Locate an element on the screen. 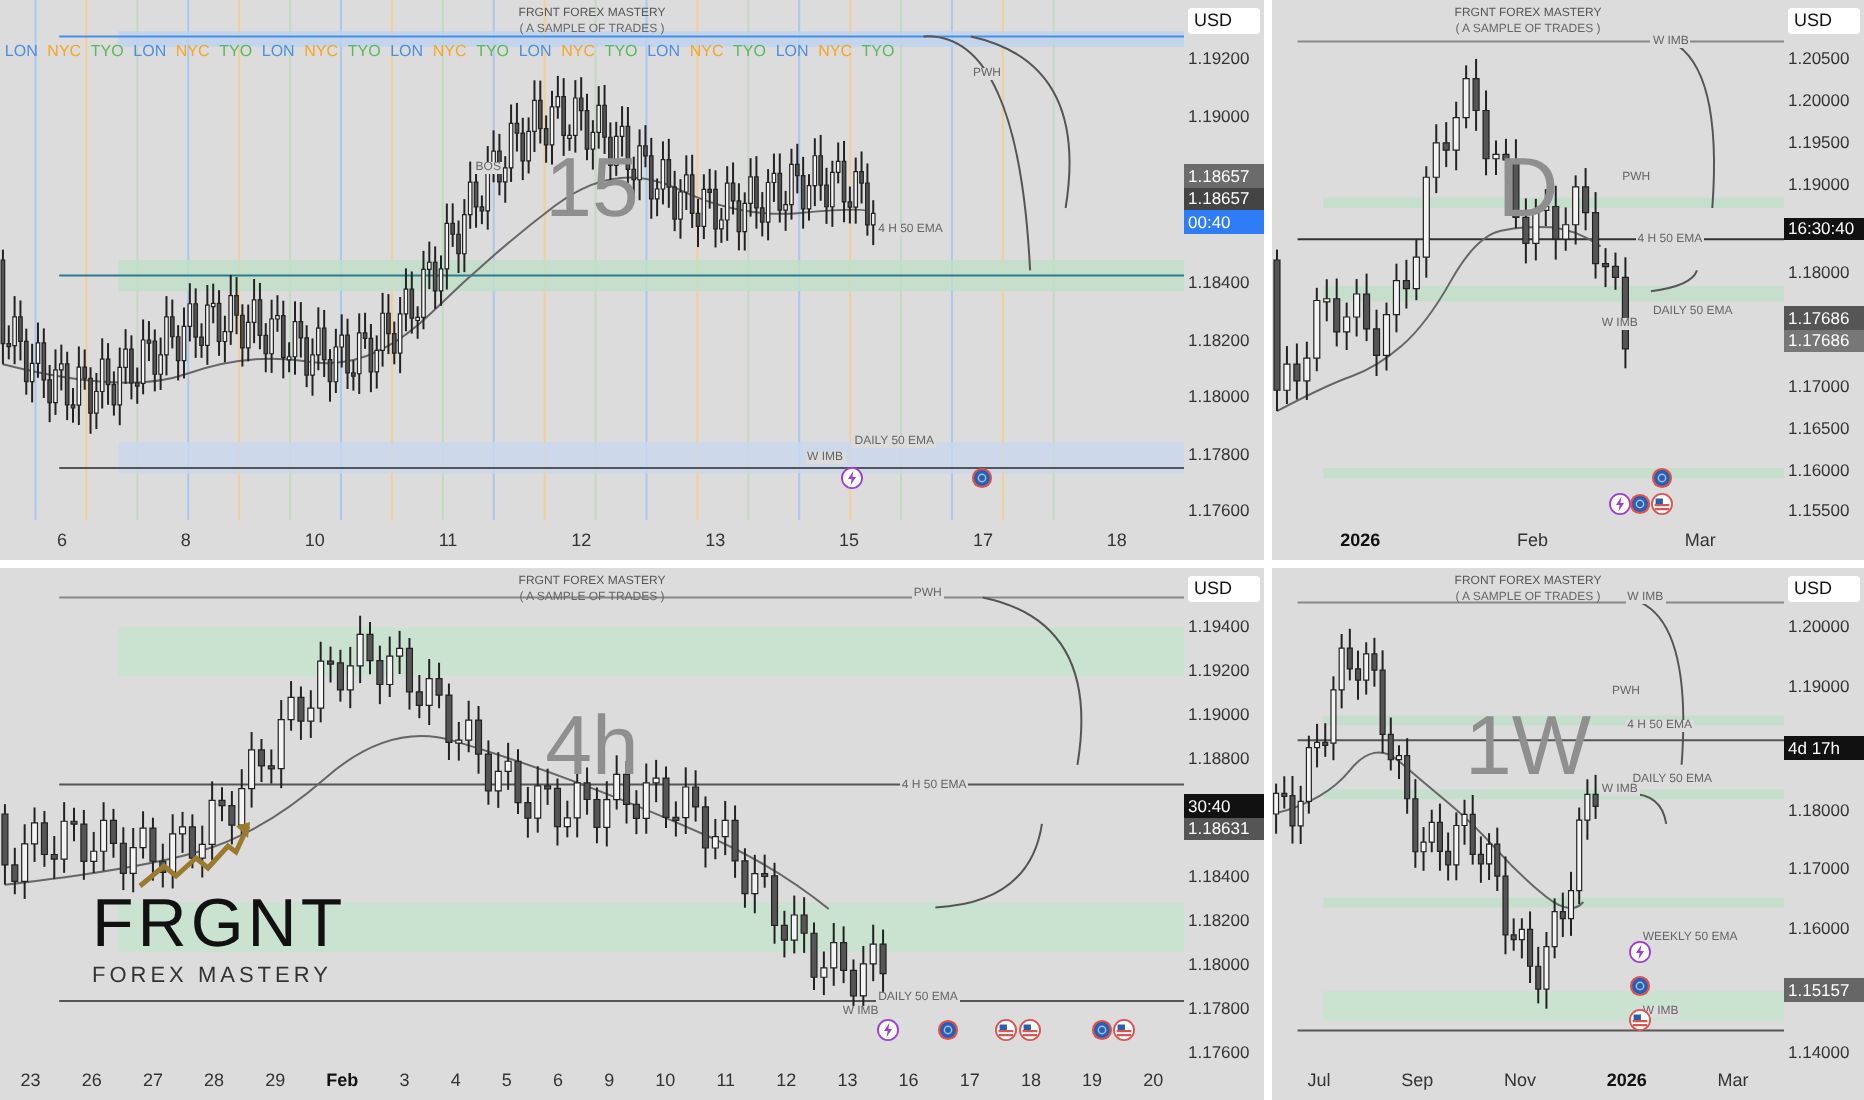 This screenshot has width=1864, height=1100. price-label: 1.15500 is located at coordinates (1819, 511).